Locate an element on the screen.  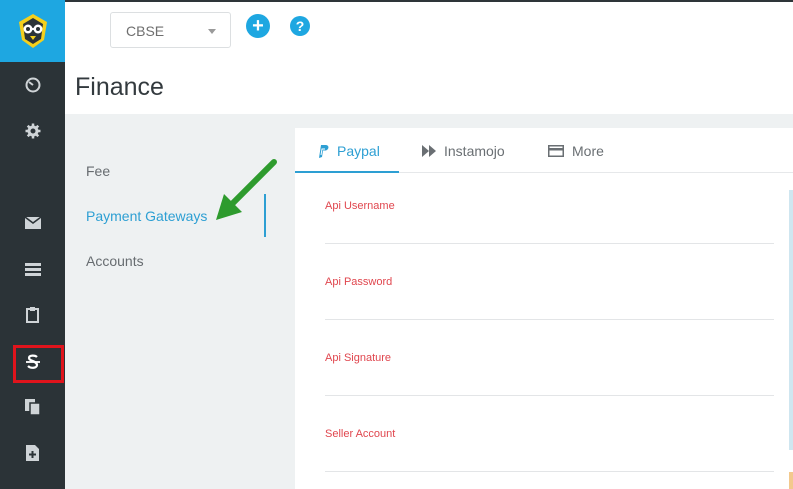
tab-more-label: More is located at coordinates (588, 150).